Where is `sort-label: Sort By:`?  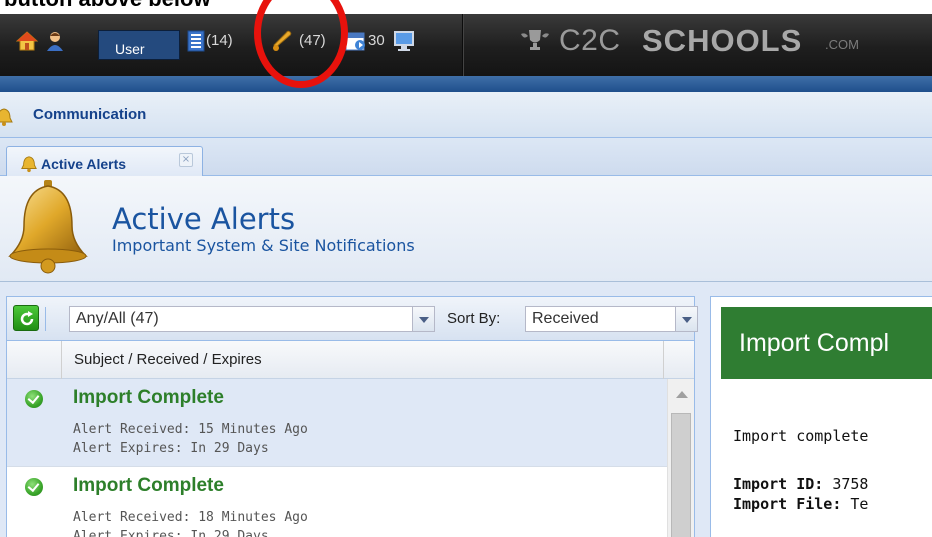 sort-label: Sort By: is located at coordinates (474, 318).